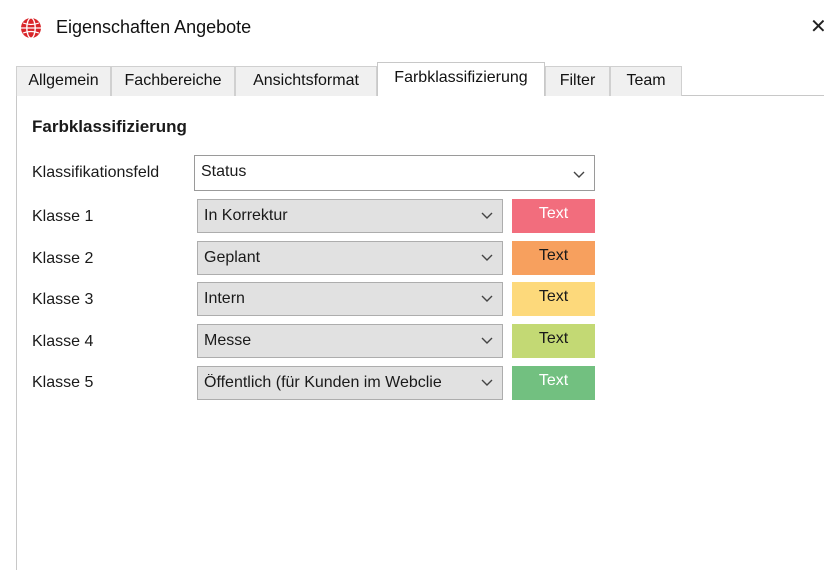 The image size is (824, 570). What do you see at coordinates (350, 258) in the screenshot?
I see `class-2-select: Geplant` at bounding box center [350, 258].